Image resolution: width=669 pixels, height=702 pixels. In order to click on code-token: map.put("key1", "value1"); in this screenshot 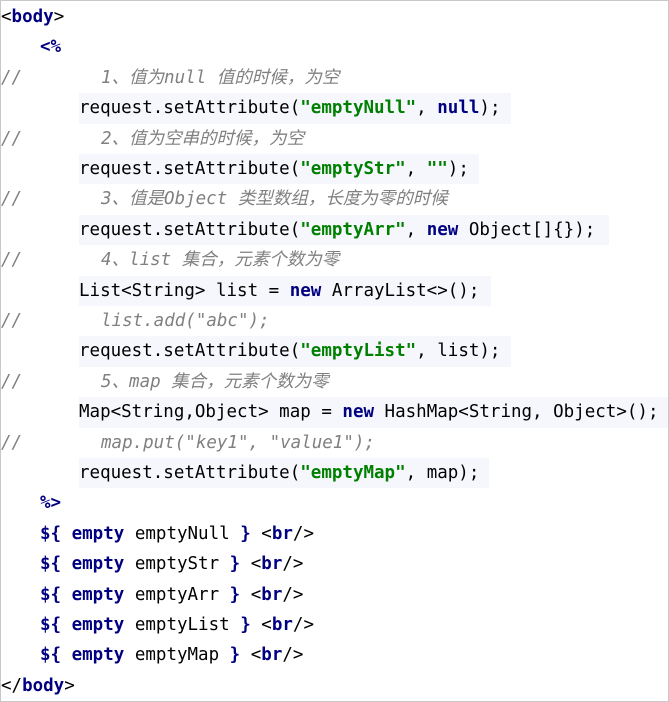, I will do `click(238, 442)`.